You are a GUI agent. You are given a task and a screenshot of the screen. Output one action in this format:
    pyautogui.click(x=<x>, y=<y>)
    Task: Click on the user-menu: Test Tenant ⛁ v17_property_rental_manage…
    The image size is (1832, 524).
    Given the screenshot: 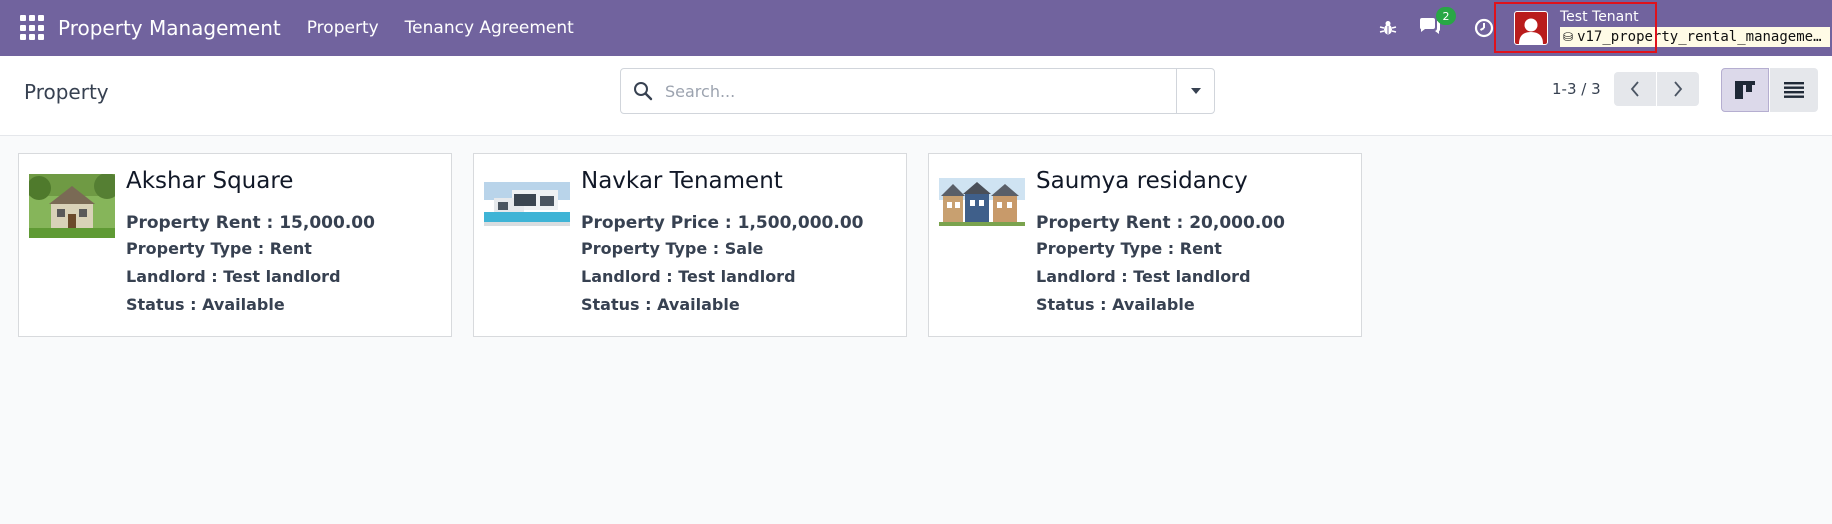 What is the action you would take?
    pyautogui.click(x=1669, y=28)
    